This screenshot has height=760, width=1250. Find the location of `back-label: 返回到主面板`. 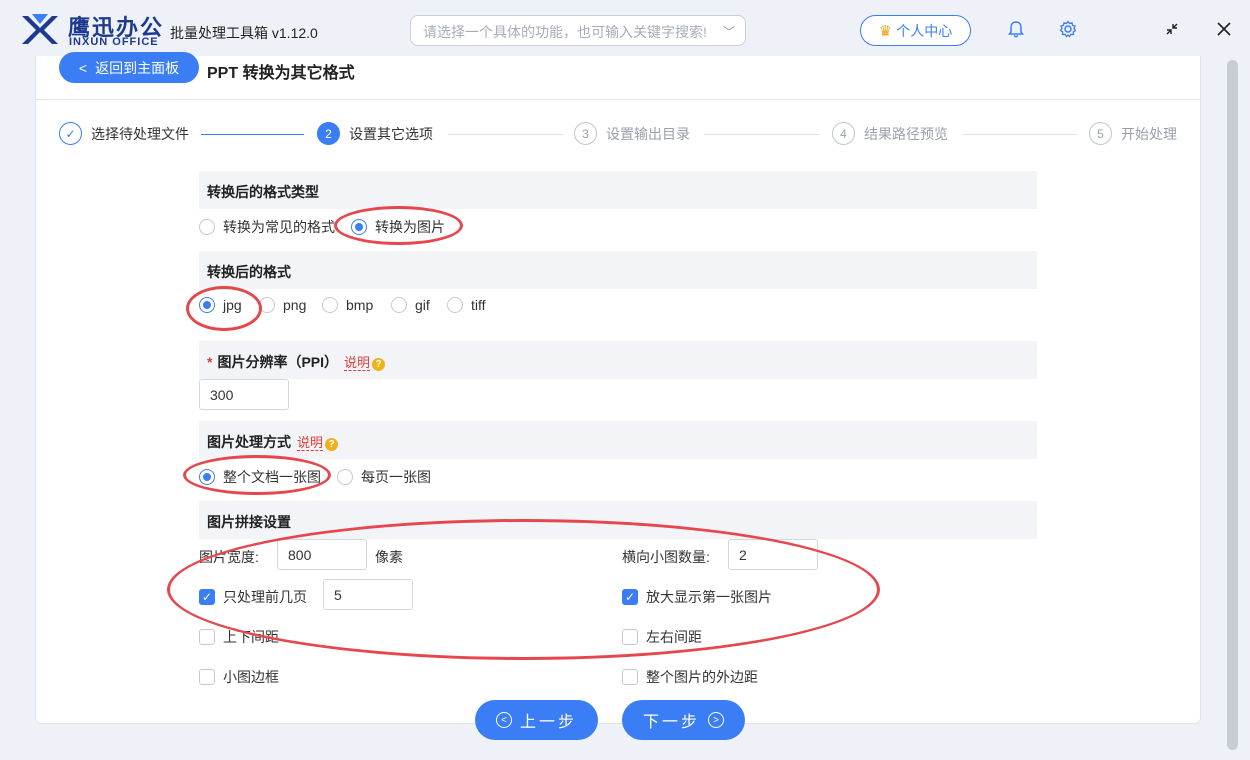

back-label: 返回到主面板 is located at coordinates (137, 67).